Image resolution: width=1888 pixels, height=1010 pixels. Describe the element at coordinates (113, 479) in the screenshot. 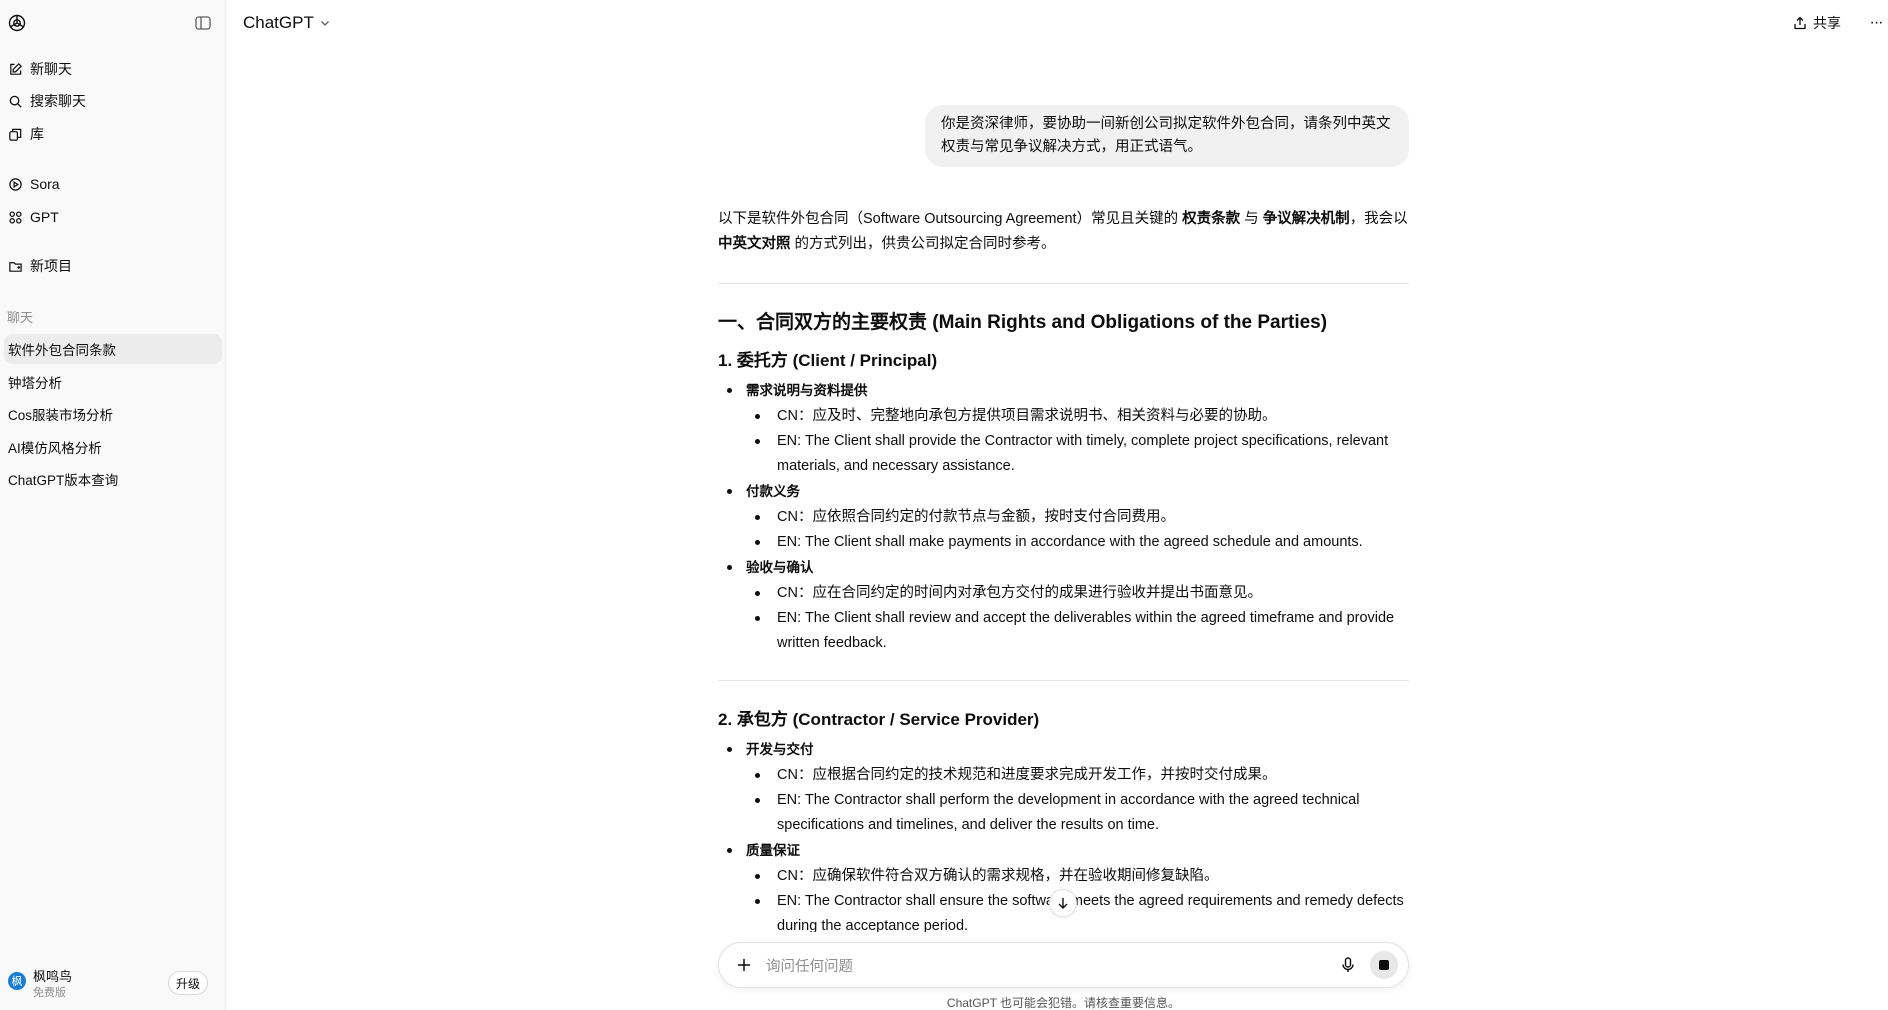

I see `chat-history-item: ChatGPT版本查询` at that location.